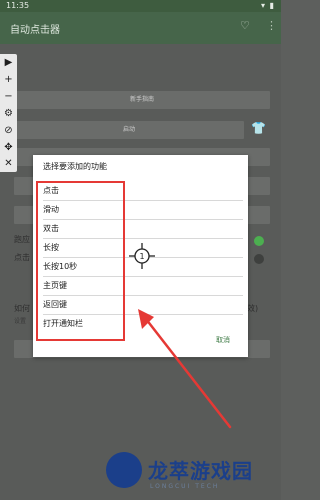 This screenshot has height=500, width=320. I want to click on eye-off-icon: ⊘, so click(8, 130).